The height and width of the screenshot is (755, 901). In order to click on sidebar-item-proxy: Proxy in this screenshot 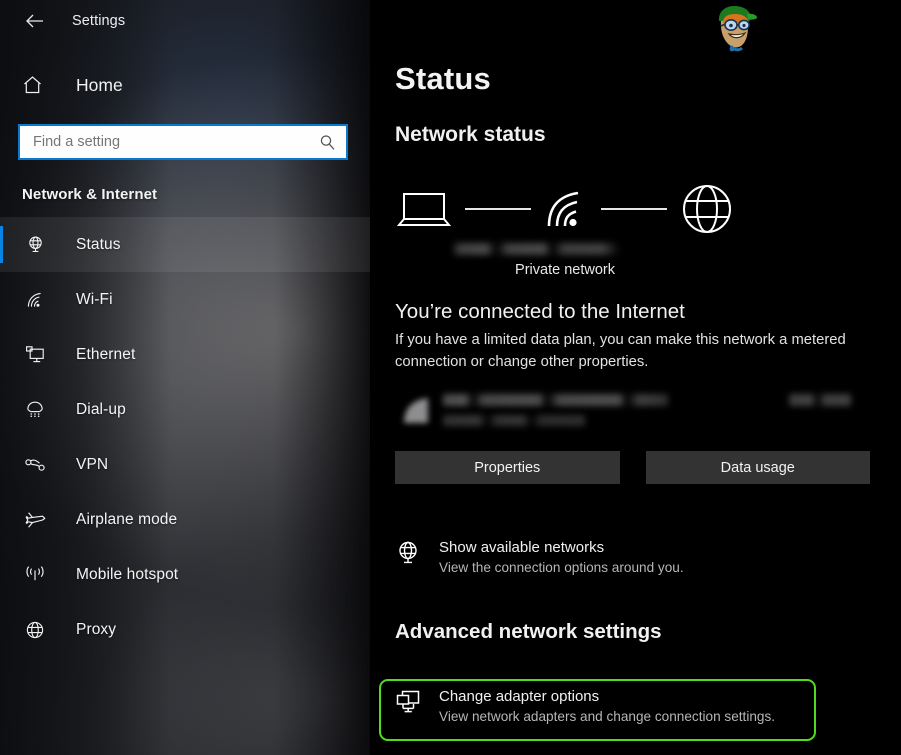, I will do `click(185, 629)`.